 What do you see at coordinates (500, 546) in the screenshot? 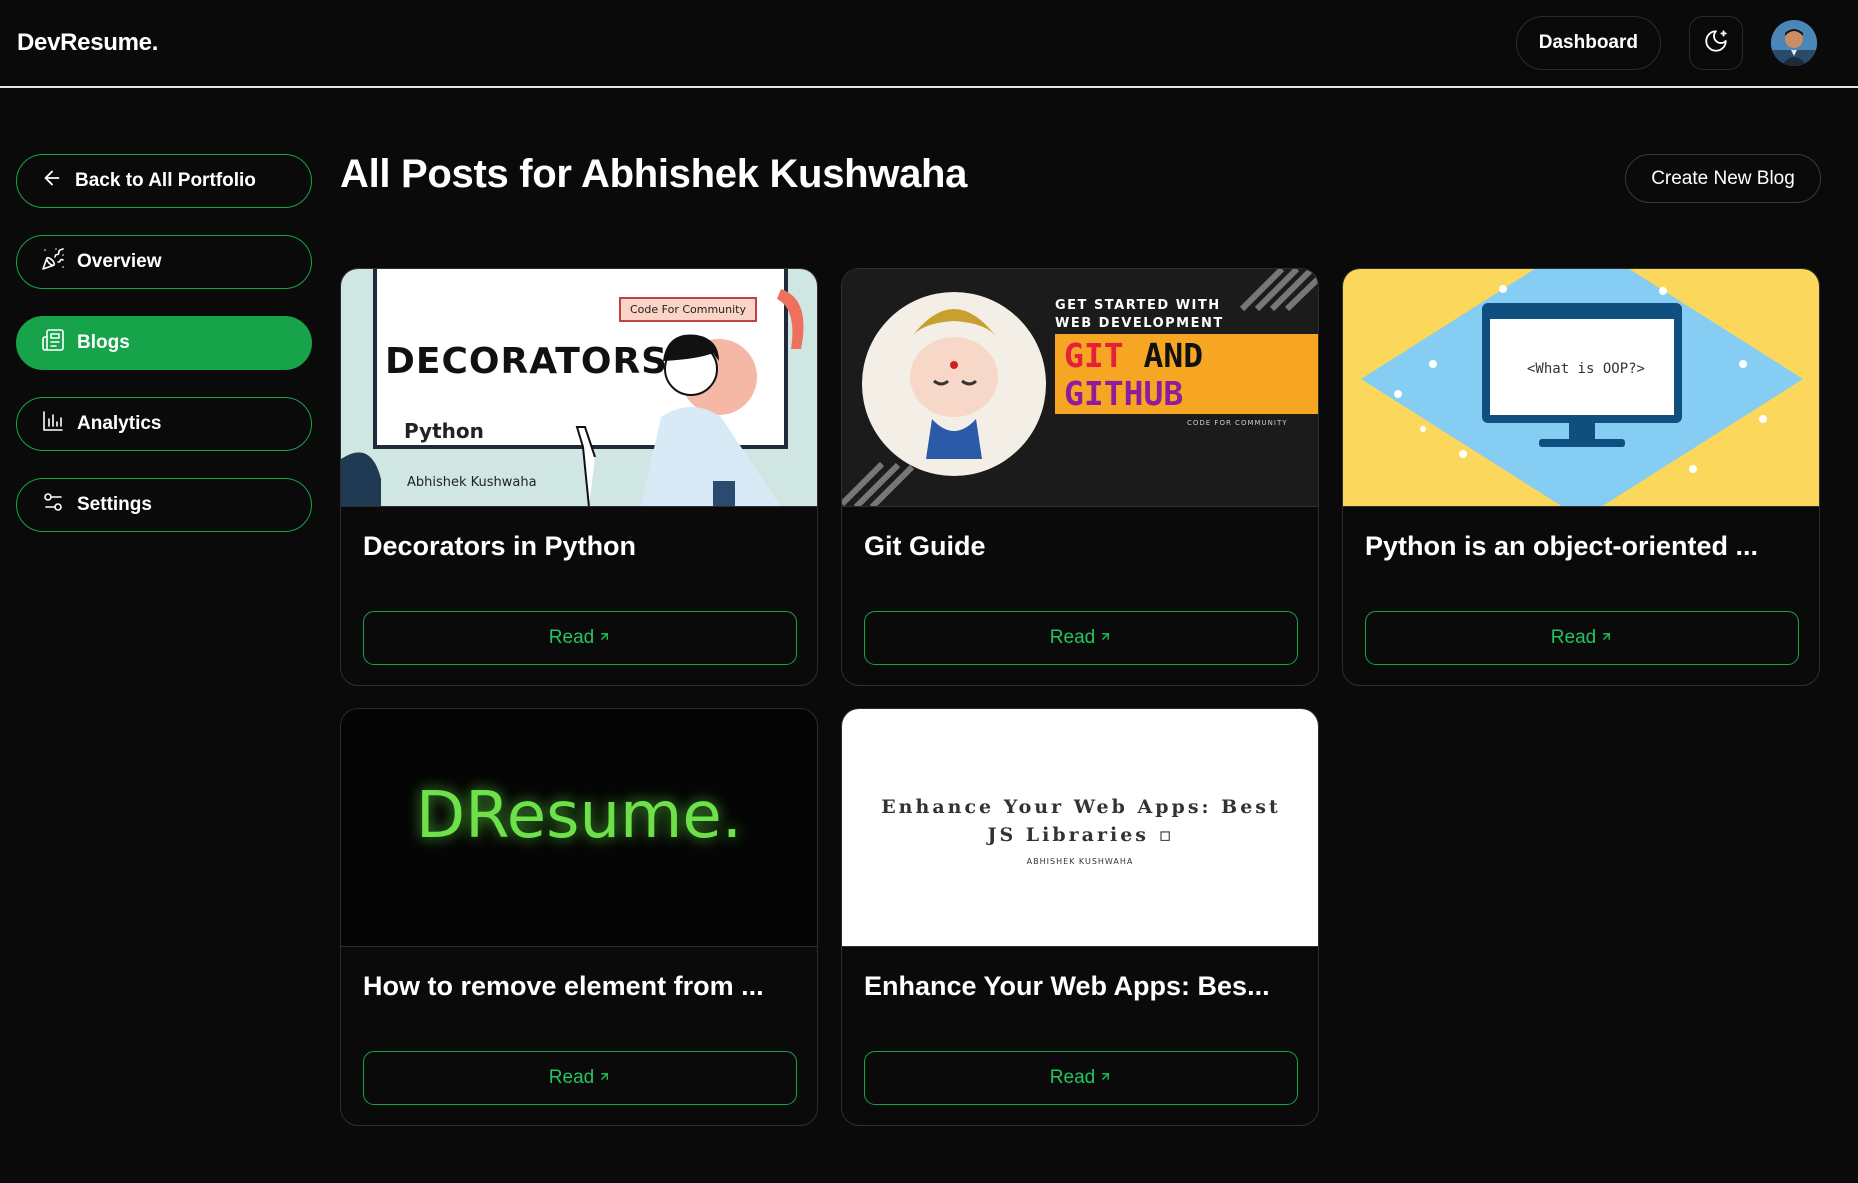
I see `blog-card-title: Decorators in Python` at bounding box center [500, 546].